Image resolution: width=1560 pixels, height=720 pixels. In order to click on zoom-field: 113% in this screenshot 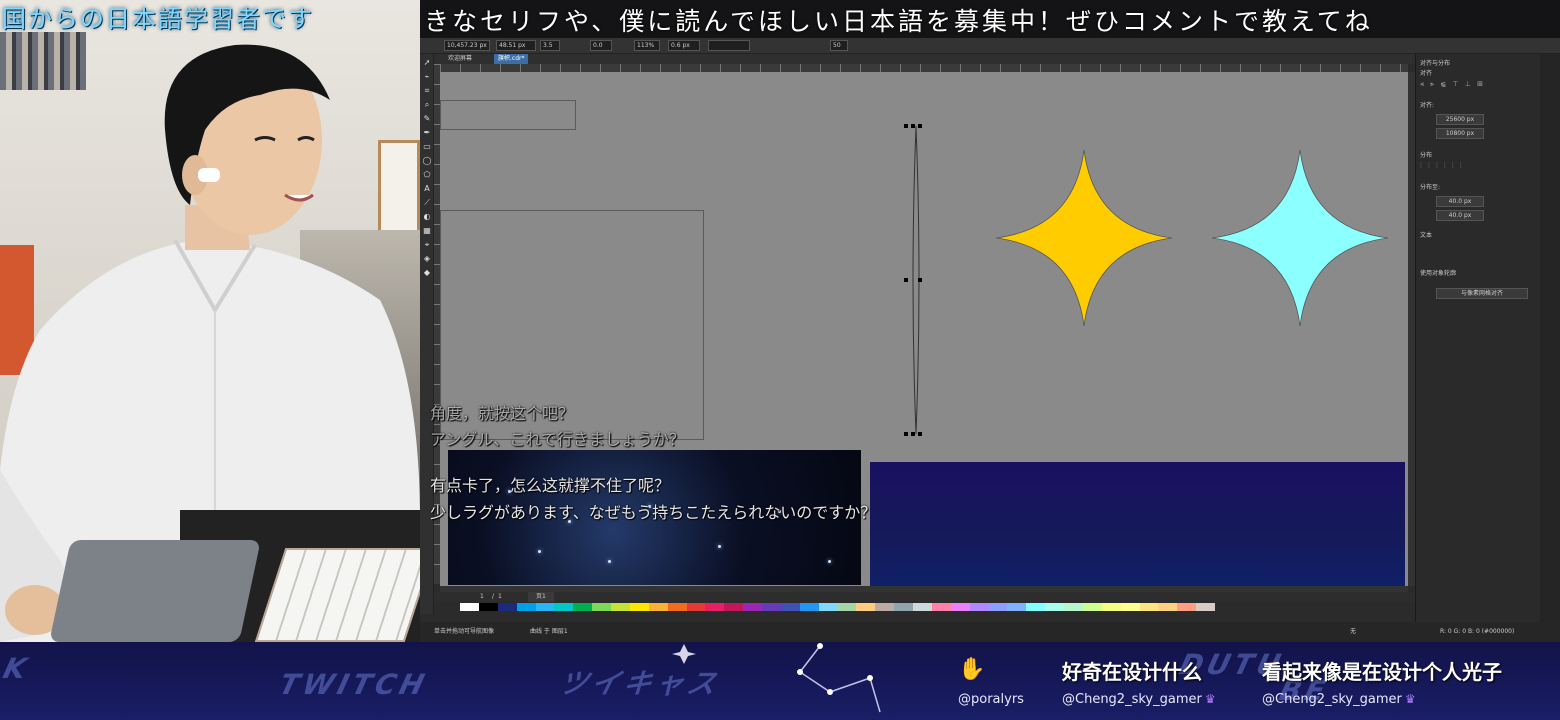, I will do `click(647, 45)`.